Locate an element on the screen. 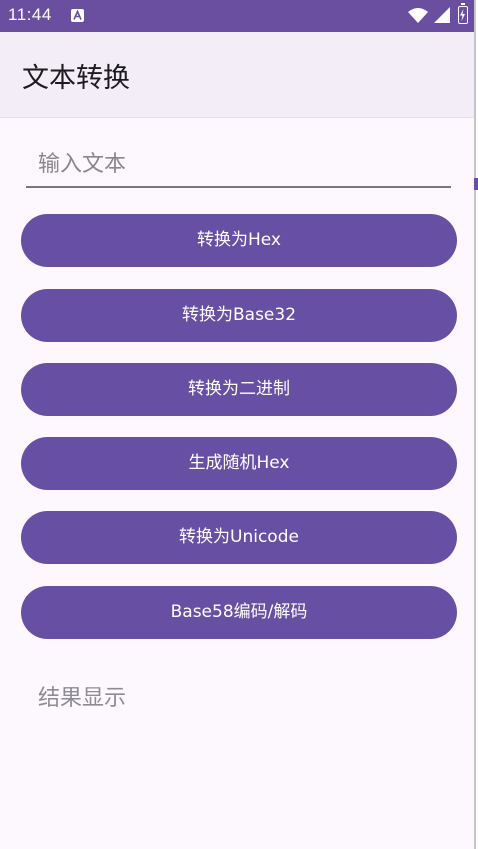 The height and width of the screenshot is (849, 478). text-input is located at coordinates (238, 168).